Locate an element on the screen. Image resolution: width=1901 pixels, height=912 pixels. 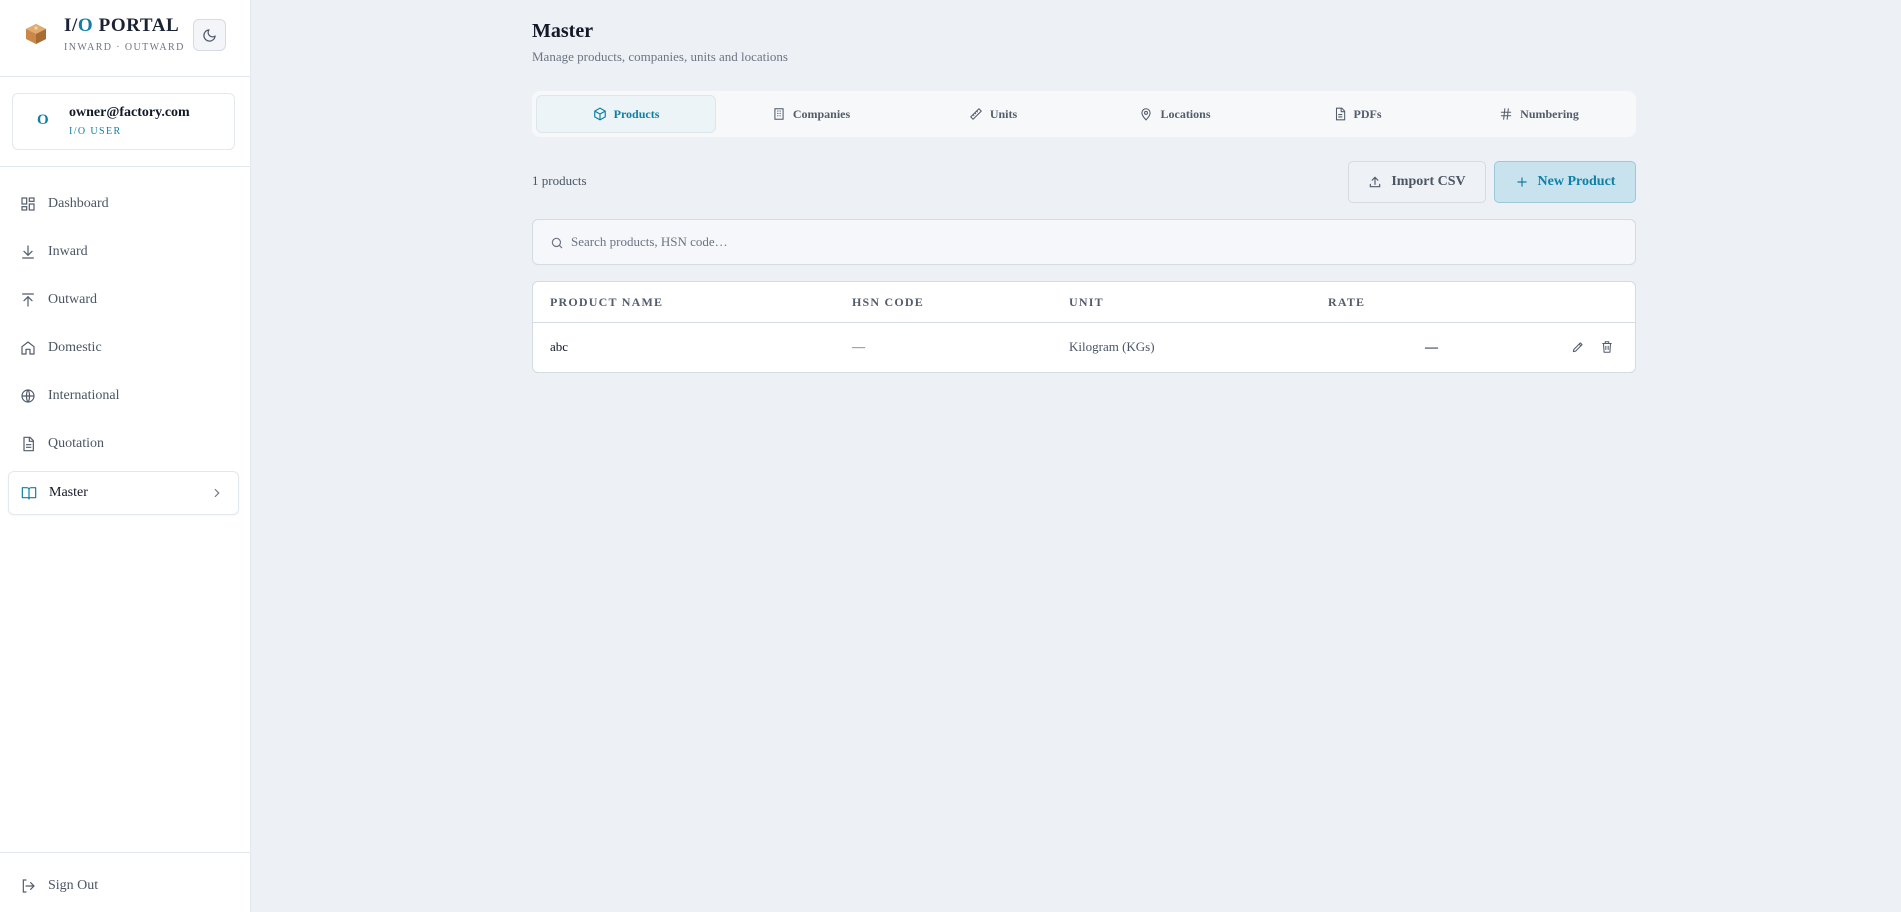
plus-icon is located at coordinates (1522, 182).